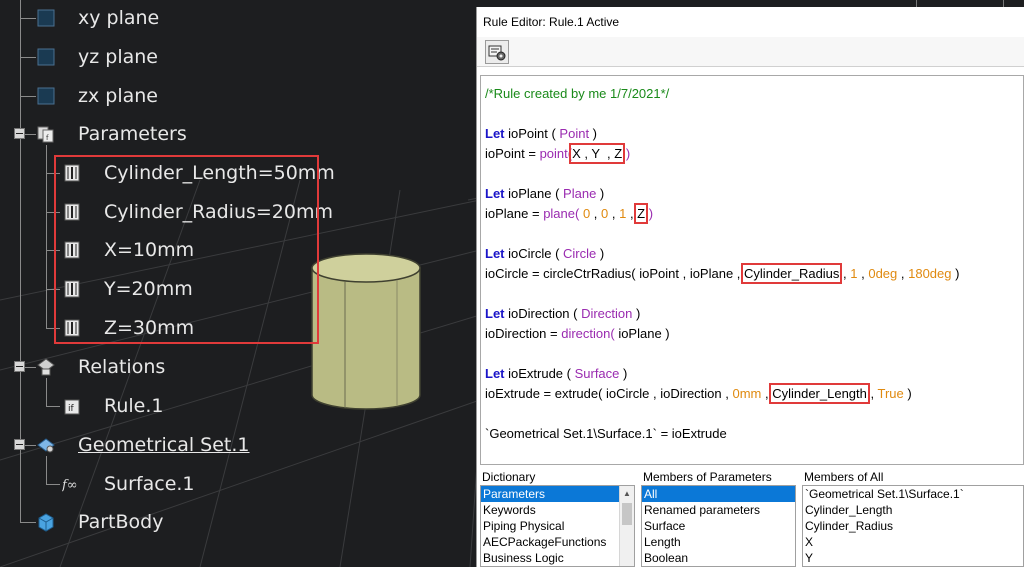  What do you see at coordinates (750, 22) in the screenshot?
I see `window-title-bar: Rule Editor: Rule.1 Active` at bounding box center [750, 22].